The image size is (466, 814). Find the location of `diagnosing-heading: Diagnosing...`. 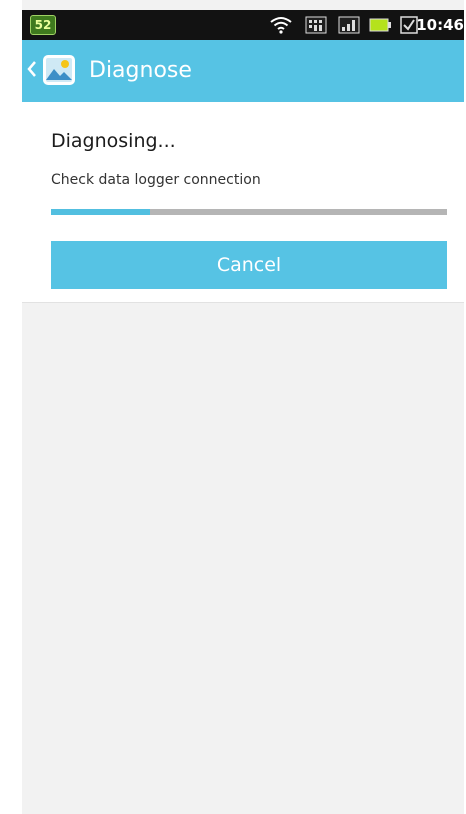

diagnosing-heading: Diagnosing... is located at coordinates (113, 141).